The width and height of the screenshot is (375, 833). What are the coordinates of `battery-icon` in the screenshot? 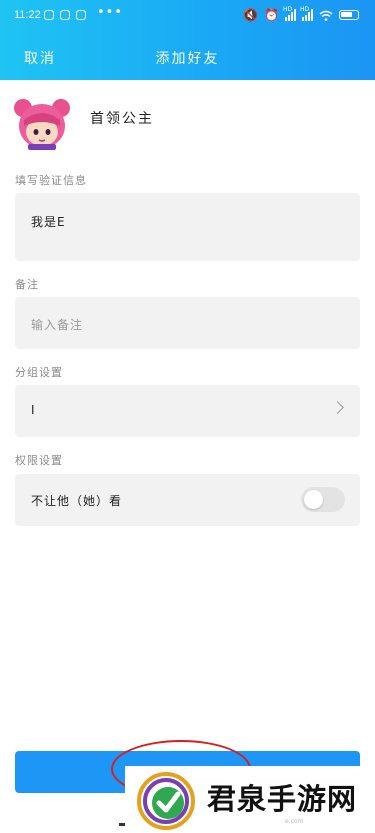 It's located at (349, 15).